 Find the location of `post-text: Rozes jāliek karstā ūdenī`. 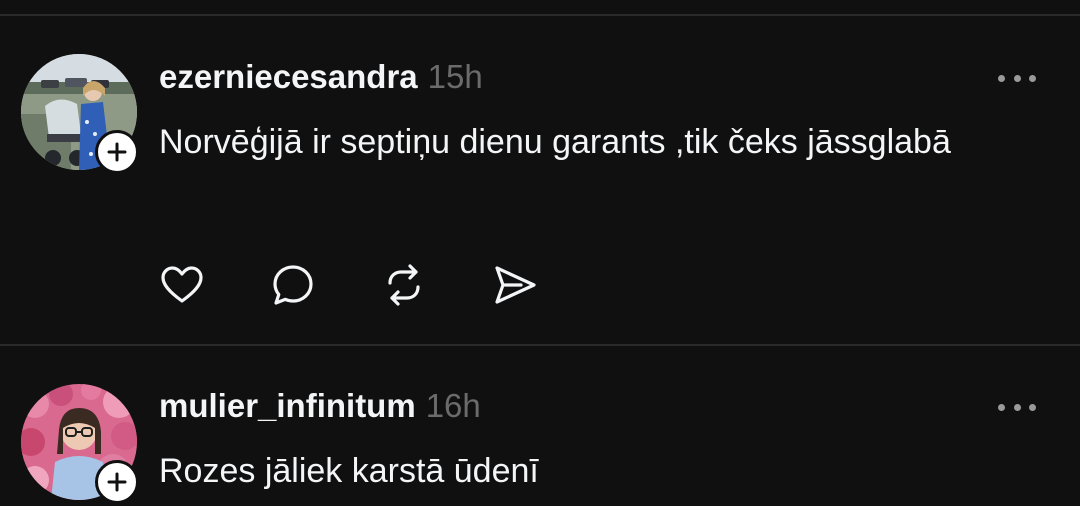

post-text: Rozes jāliek karstā ūdenī is located at coordinates (349, 471).